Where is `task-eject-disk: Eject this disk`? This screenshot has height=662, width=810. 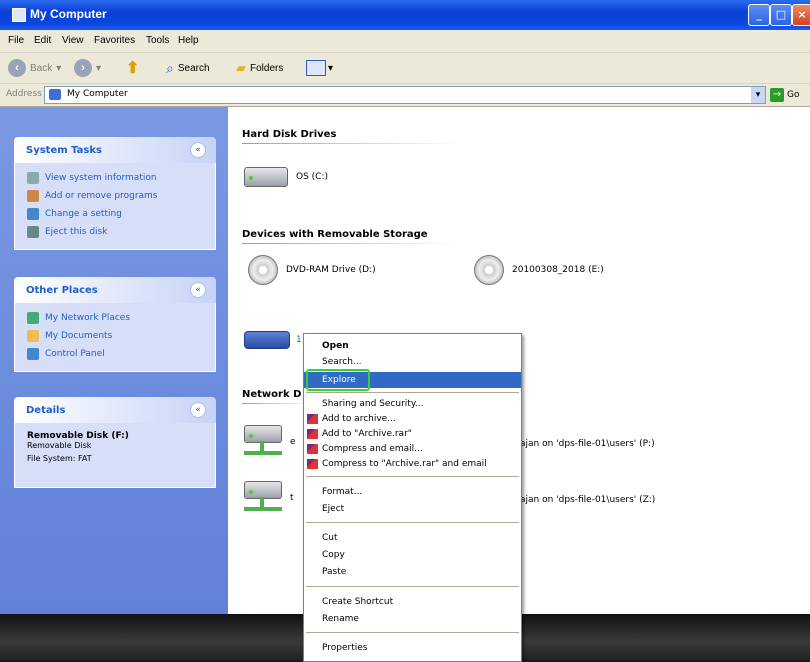 task-eject-disk: Eject this disk is located at coordinates (116, 232).